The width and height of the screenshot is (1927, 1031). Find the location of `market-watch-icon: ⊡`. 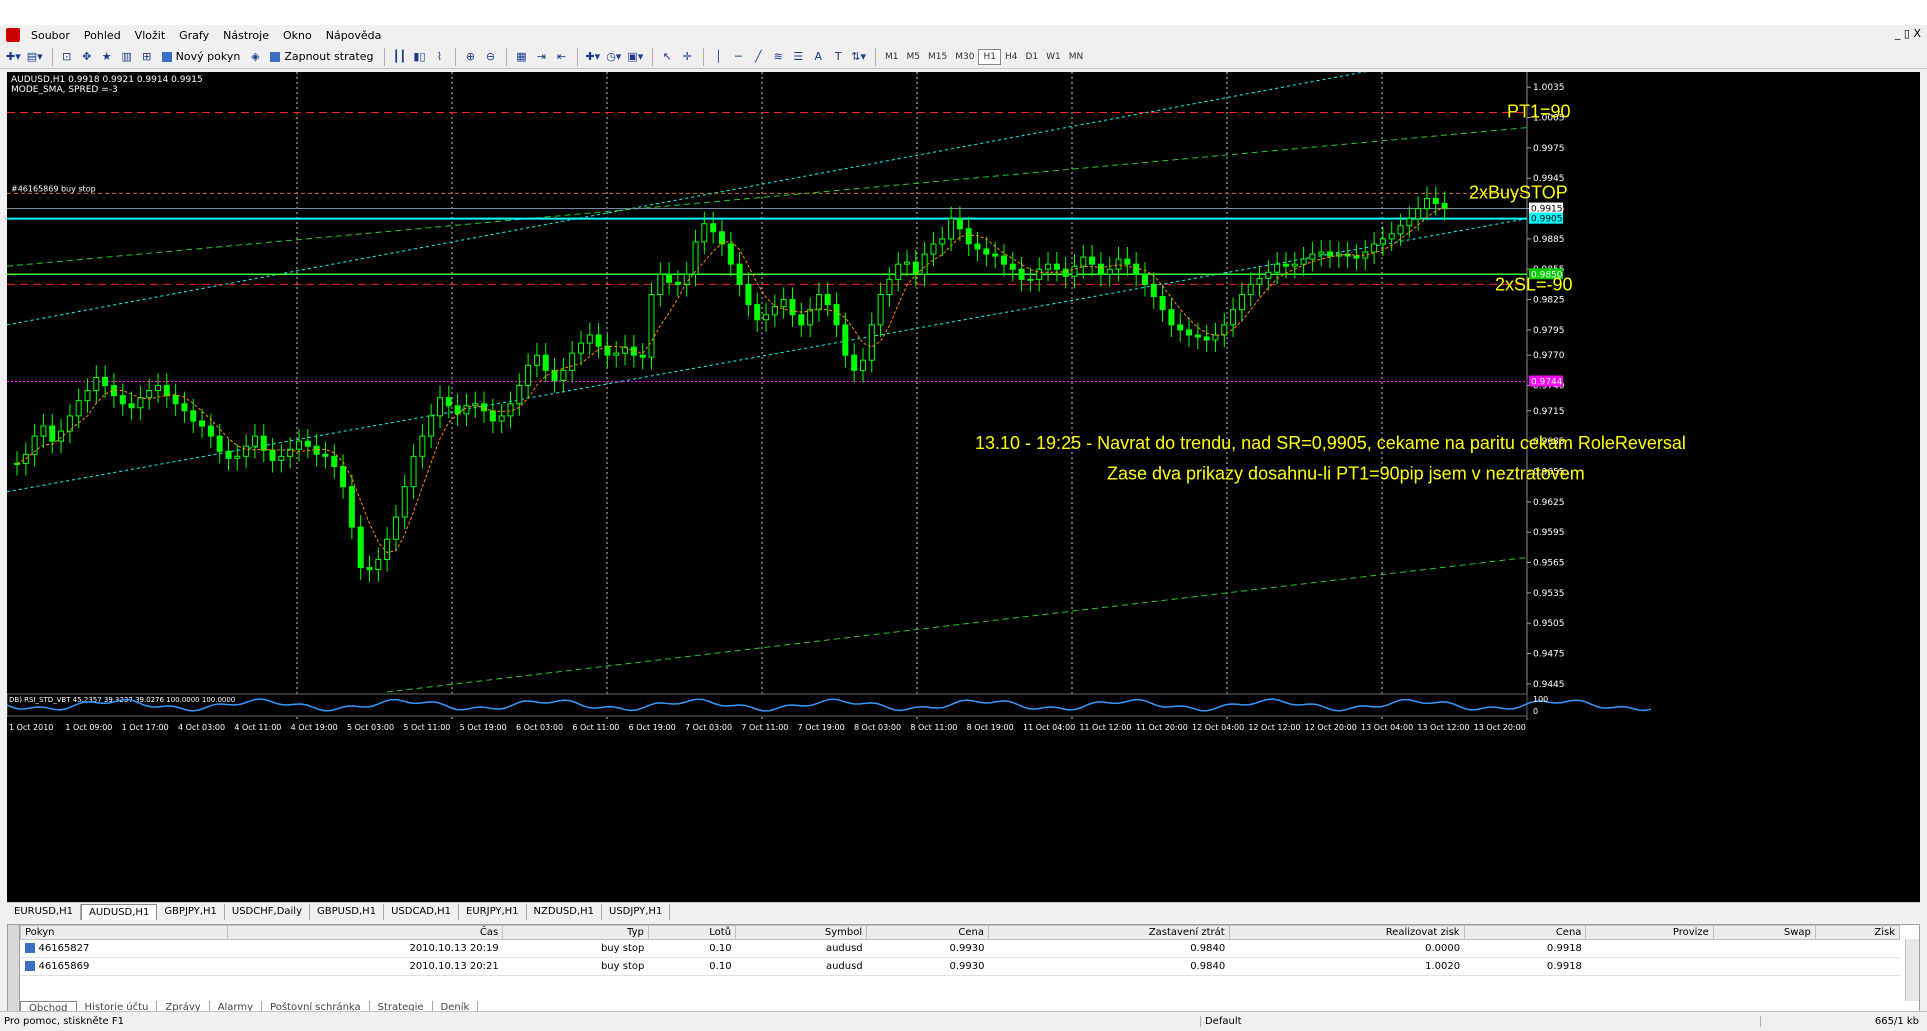

market-watch-icon: ⊡ is located at coordinates (67, 57).